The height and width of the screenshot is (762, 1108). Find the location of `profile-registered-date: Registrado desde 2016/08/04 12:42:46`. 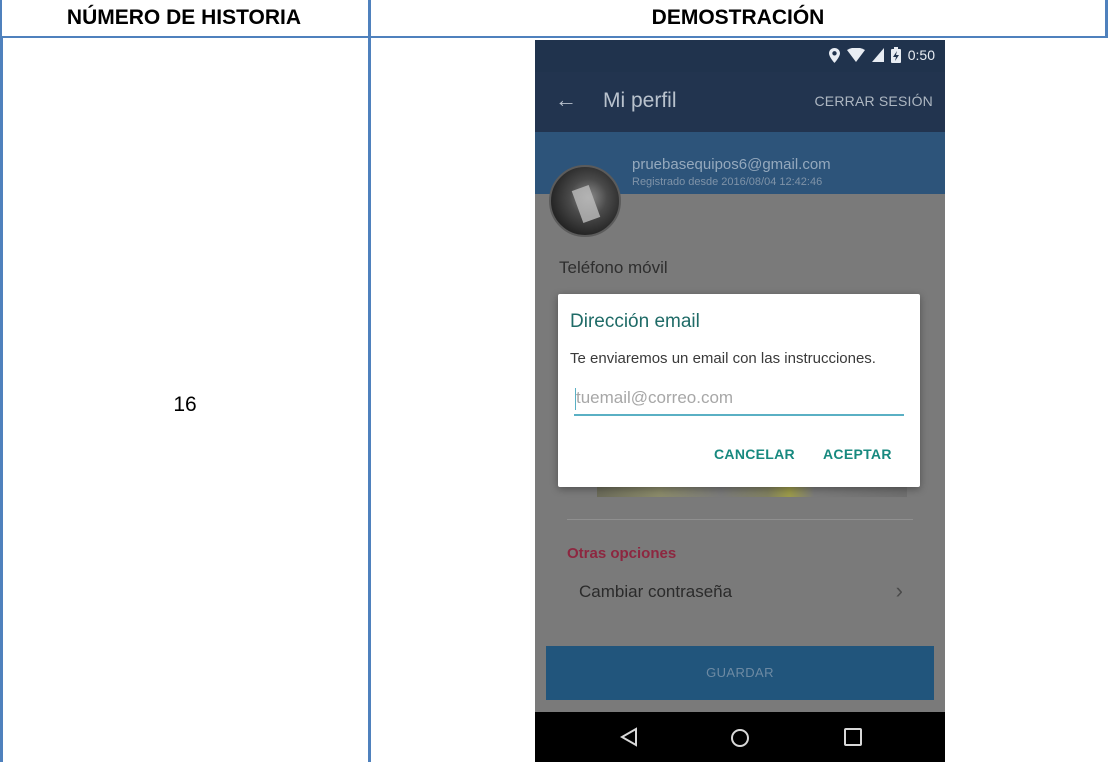

profile-registered-date: Registrado desde 2016/08/04 12:42:46 is located at coordinates (727, 182).